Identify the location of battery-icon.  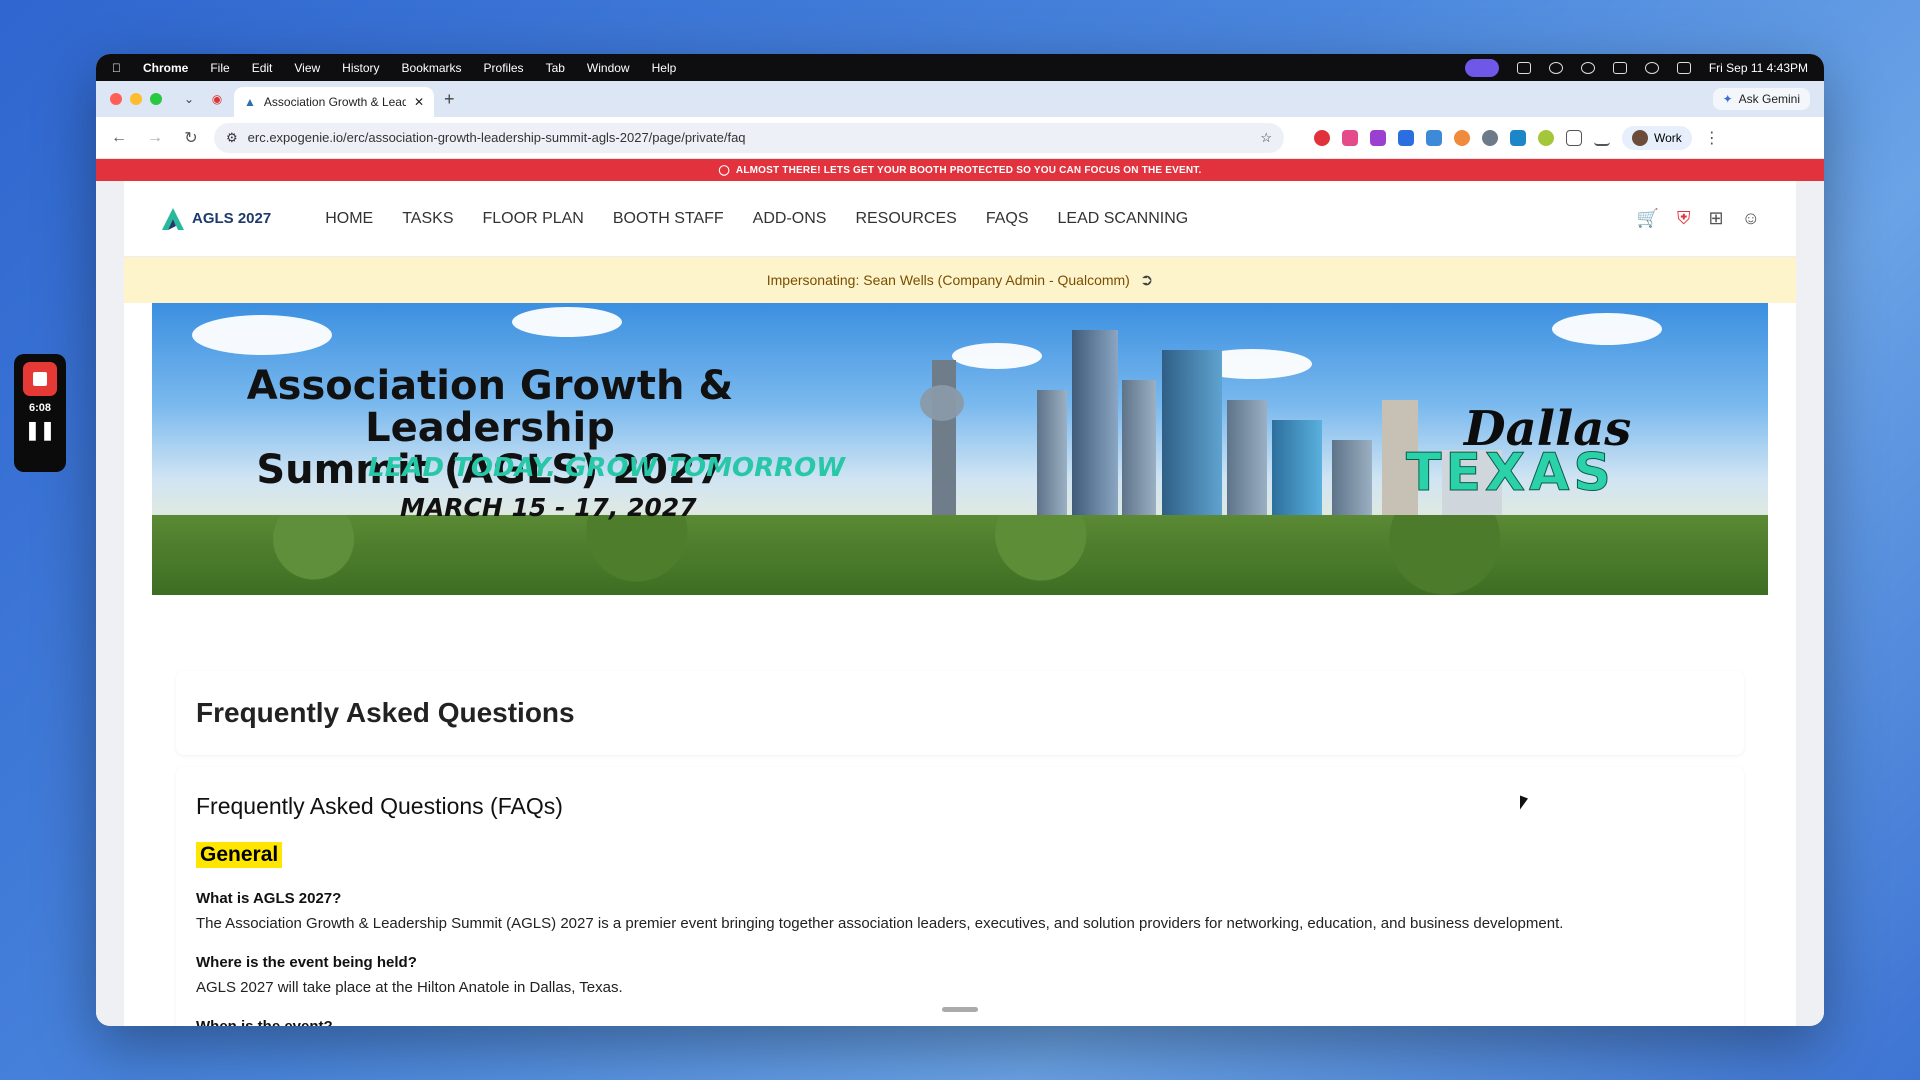
(1619, 67).